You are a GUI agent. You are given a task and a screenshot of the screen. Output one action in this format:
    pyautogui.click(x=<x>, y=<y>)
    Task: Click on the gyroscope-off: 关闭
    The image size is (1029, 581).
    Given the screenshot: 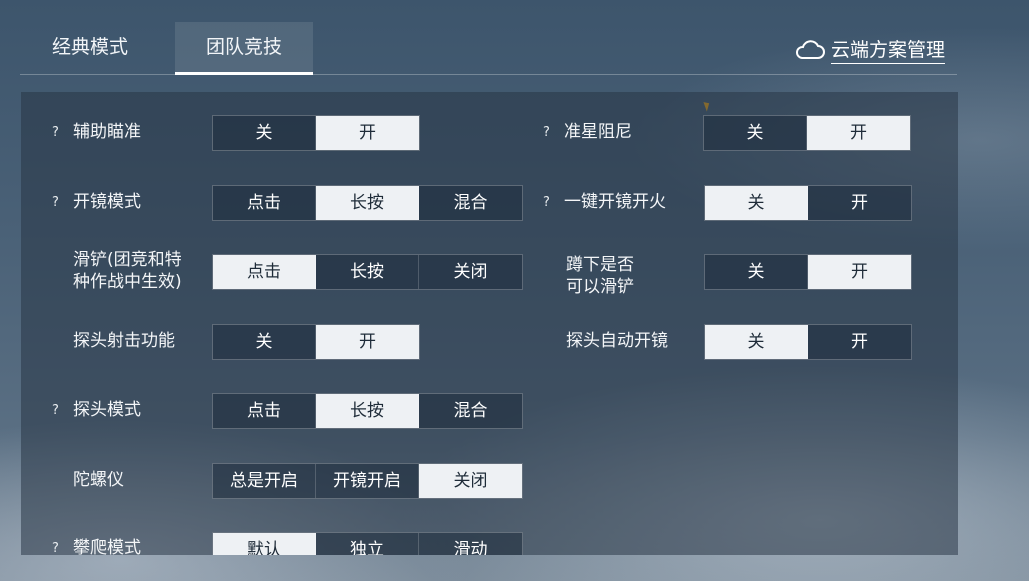 What is the action you would take?
    pyautogui.click(x=470, y=481)
    